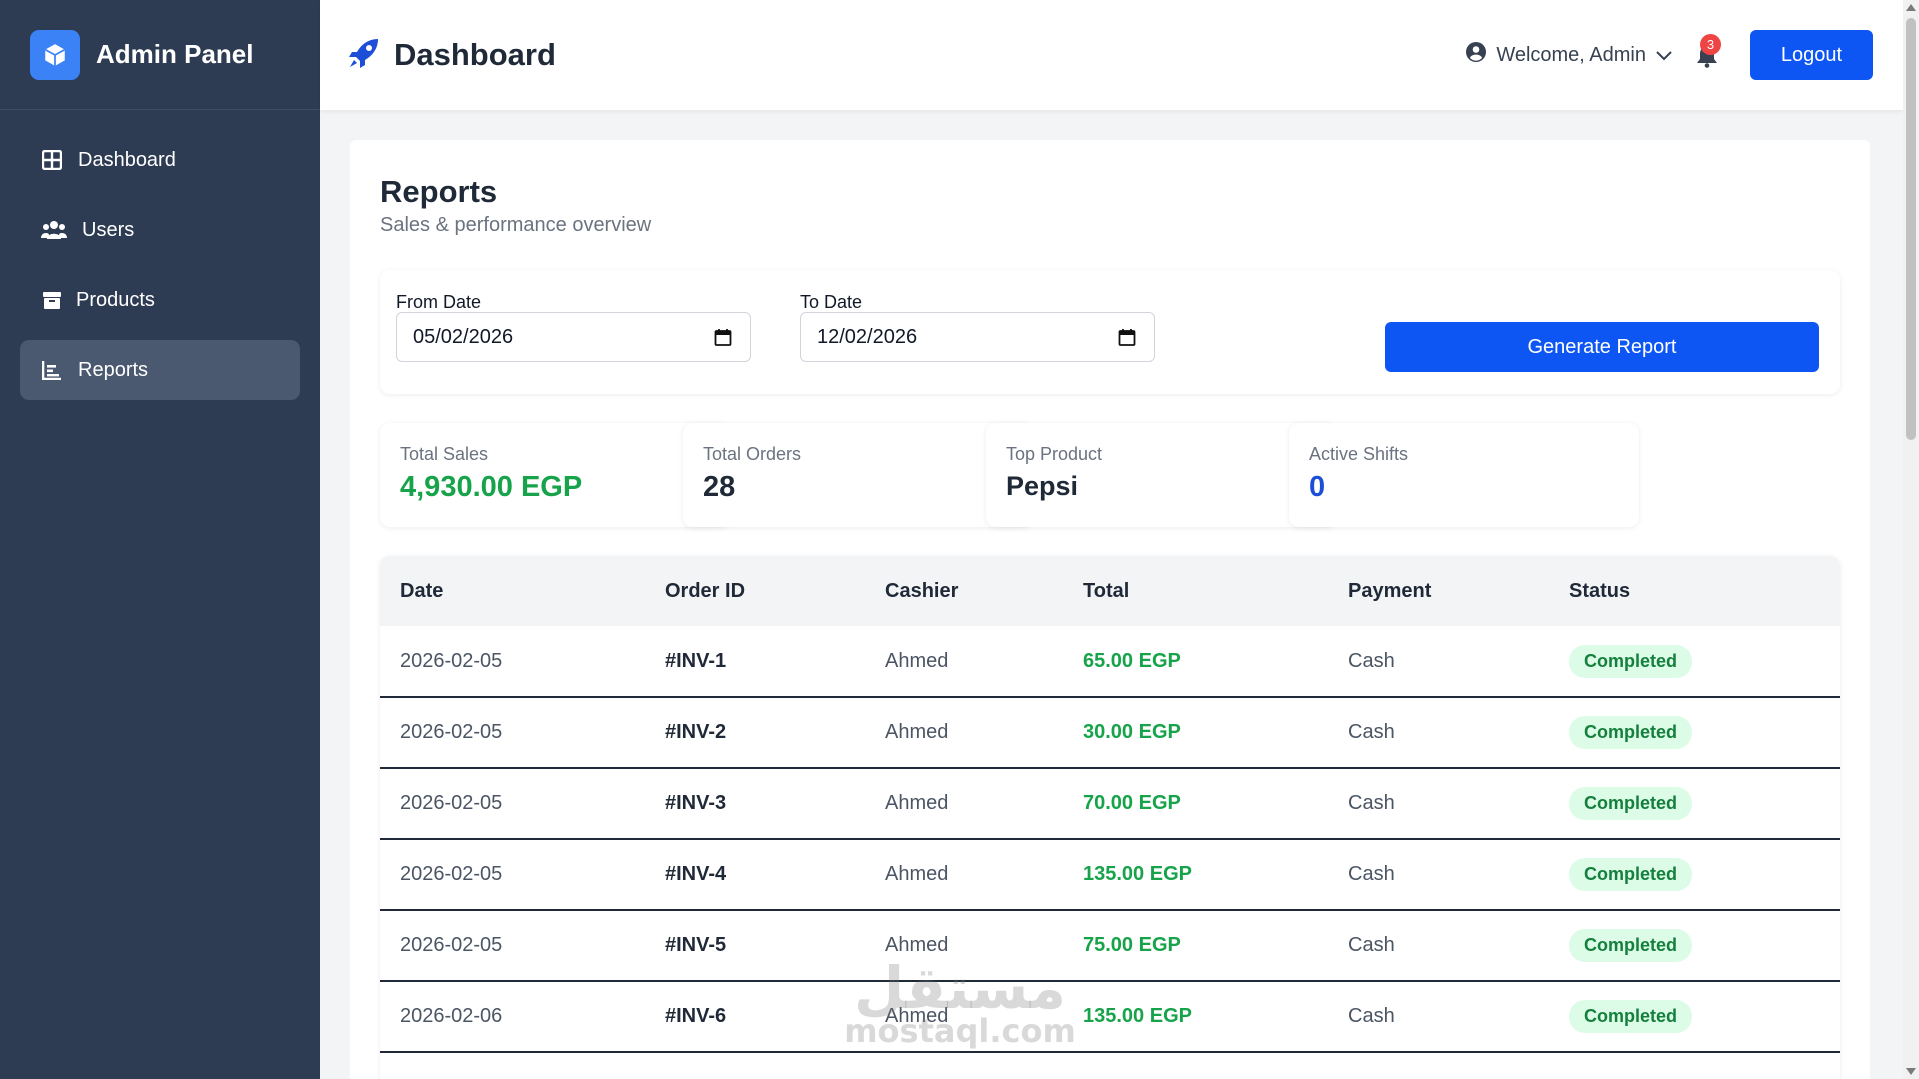 This screenshot has height=1079, width=1919. What do you see at coordinates (52, 160) in the screenshot?
I see `grid-icon` at bounding box center [52, 160].